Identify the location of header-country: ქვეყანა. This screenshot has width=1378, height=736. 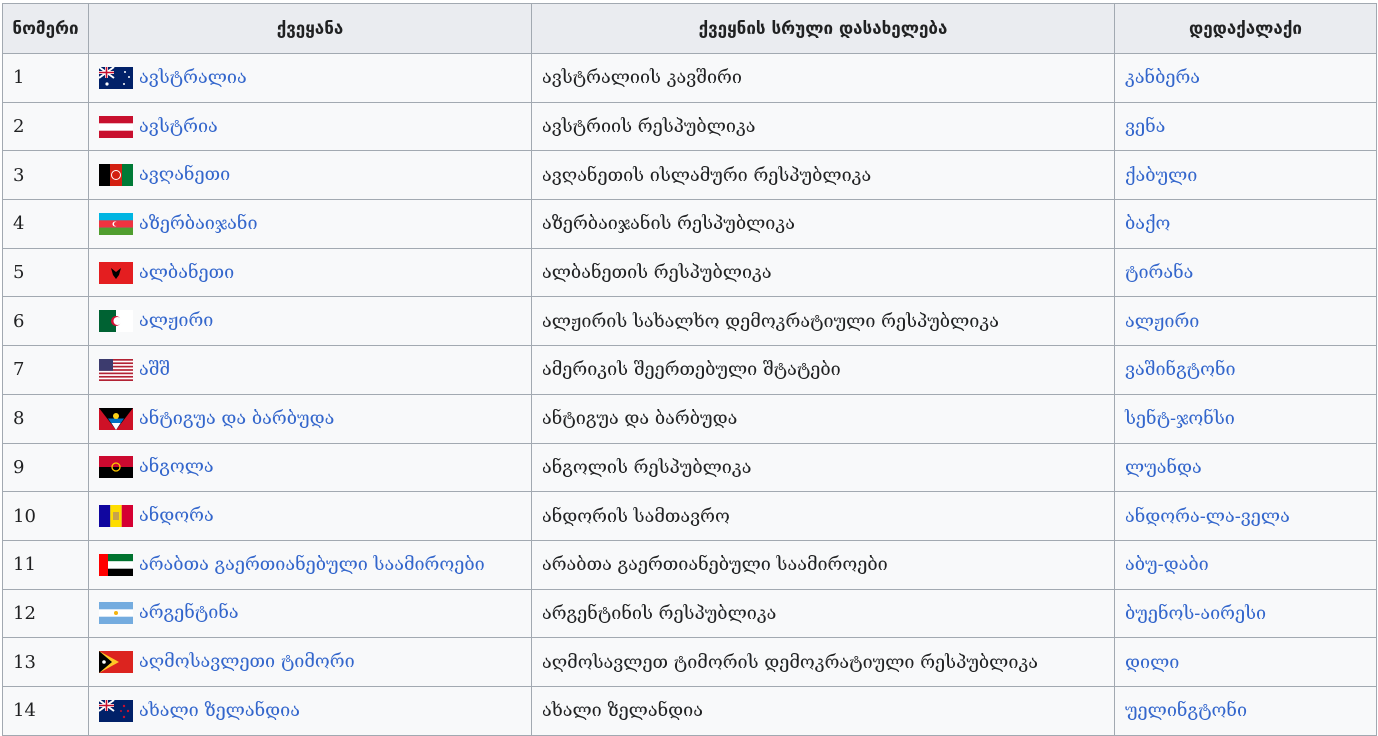
(310, 28).